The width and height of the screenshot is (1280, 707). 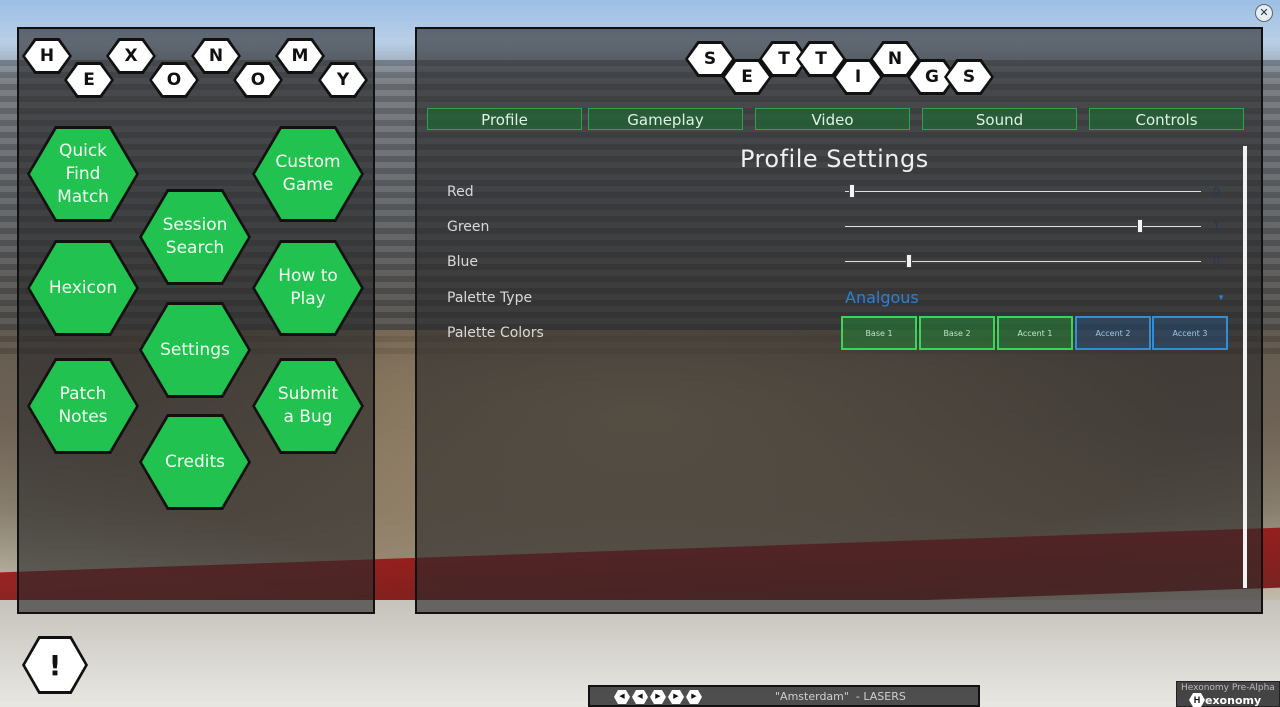 What do you see at coordinates (852, 191) in the screenshot?
I see `red-slider-handle` at bounding box center [852, 191].